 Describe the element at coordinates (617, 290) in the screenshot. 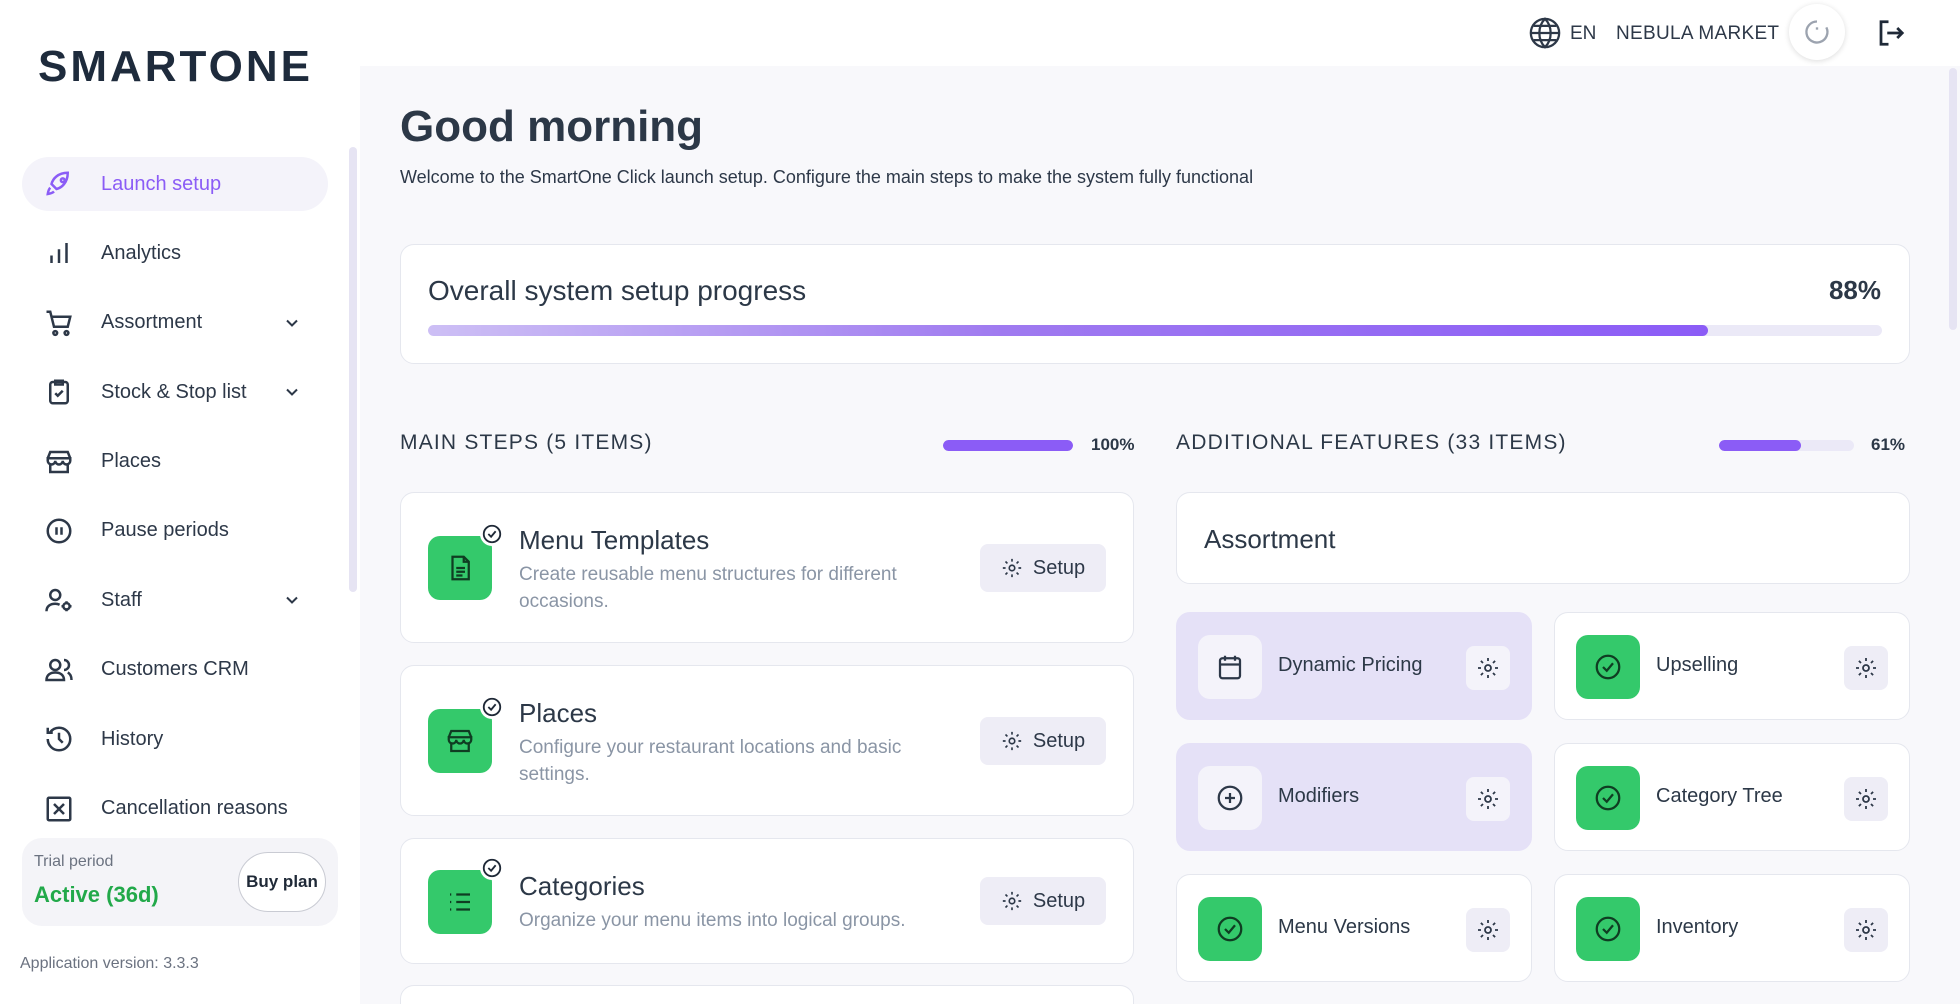

I see `overall-progress-title: Overall system setup progress` at that location.